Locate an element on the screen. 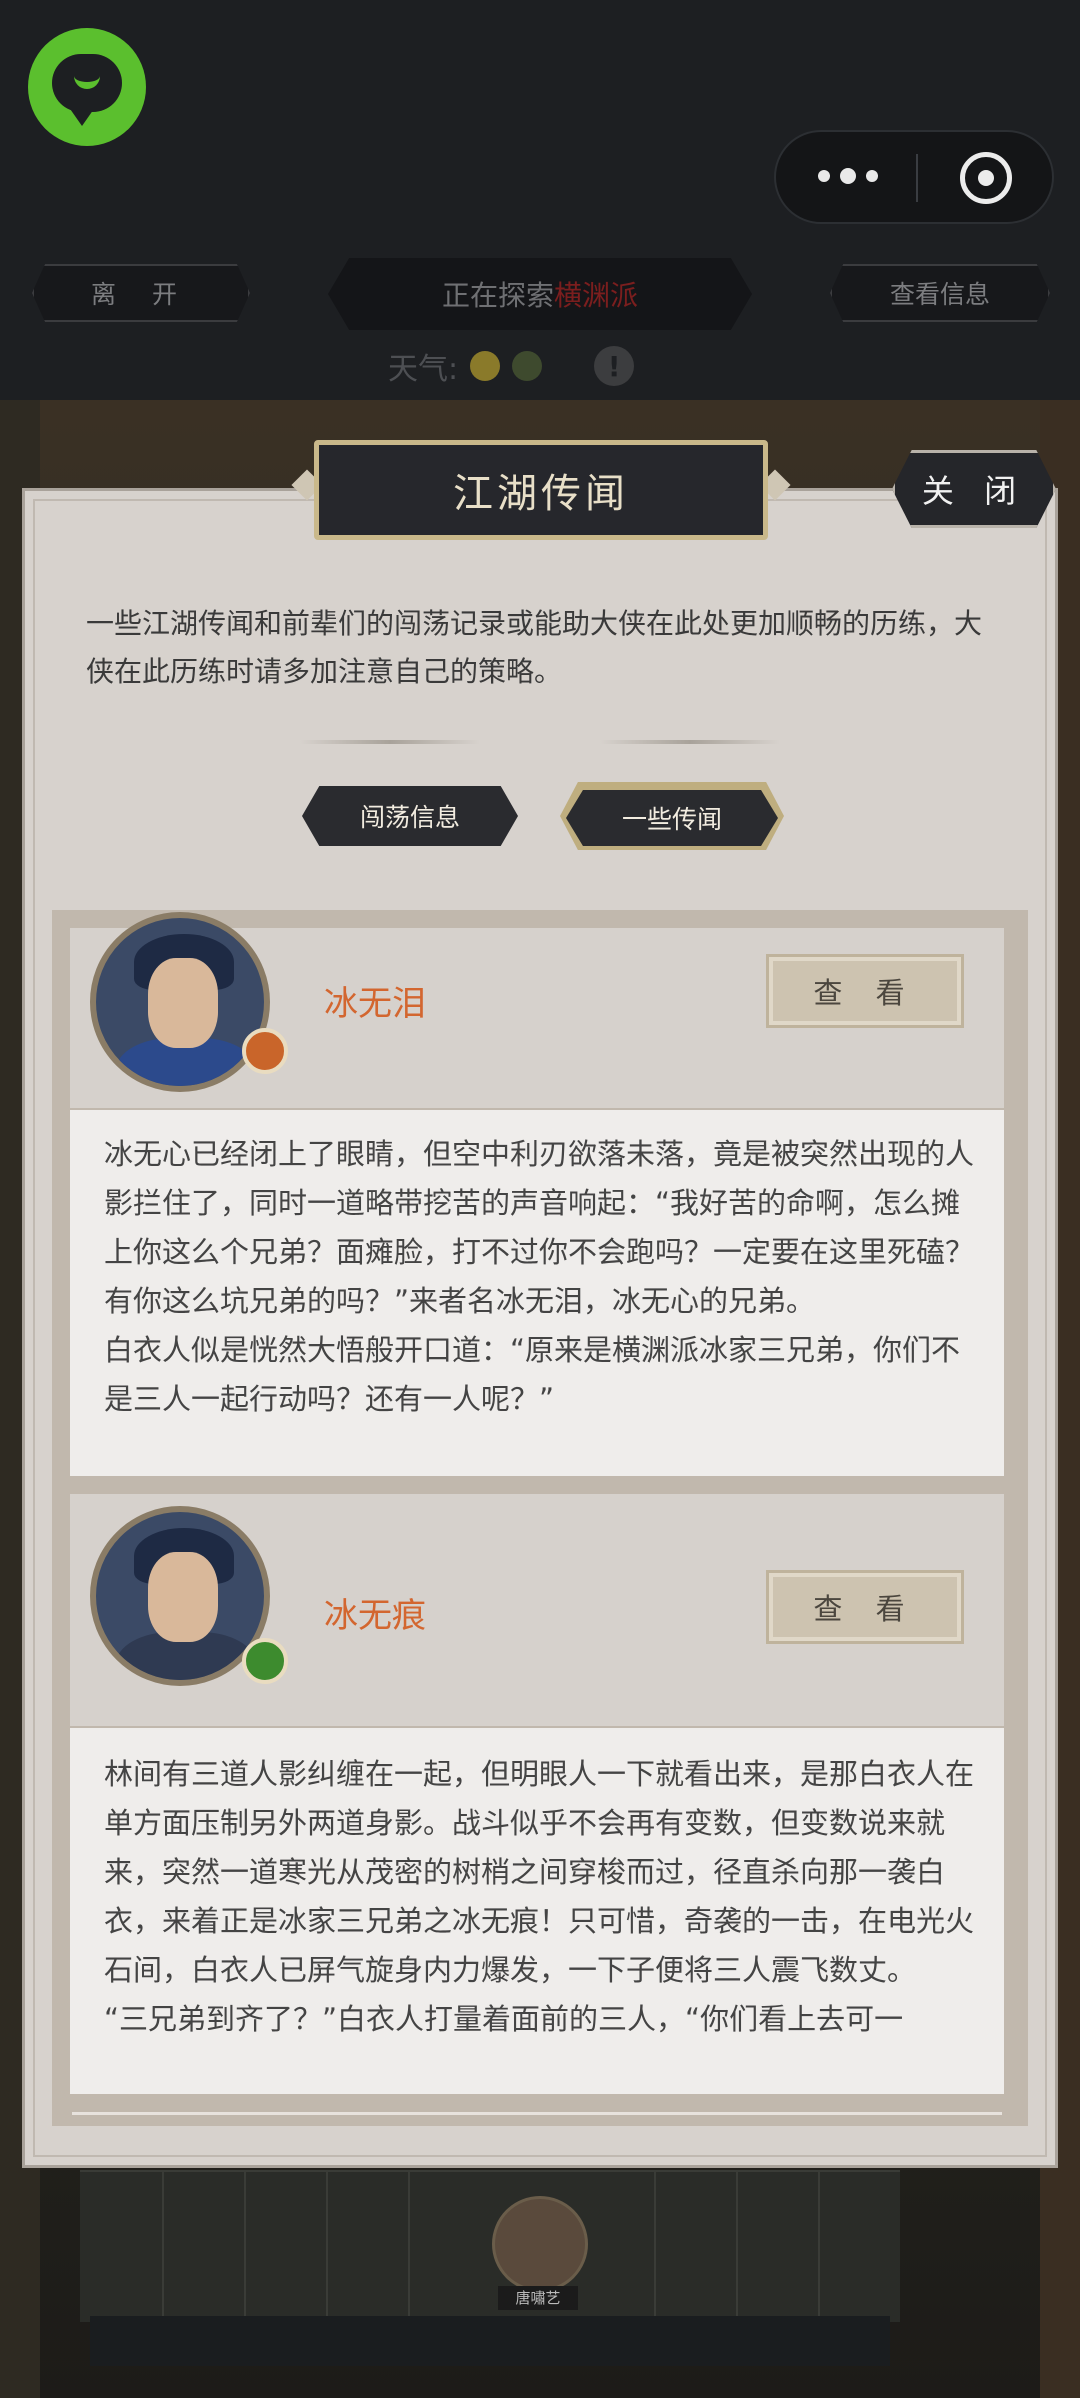  view-info-button: 查看信息 is located at coordinates (940, 293).